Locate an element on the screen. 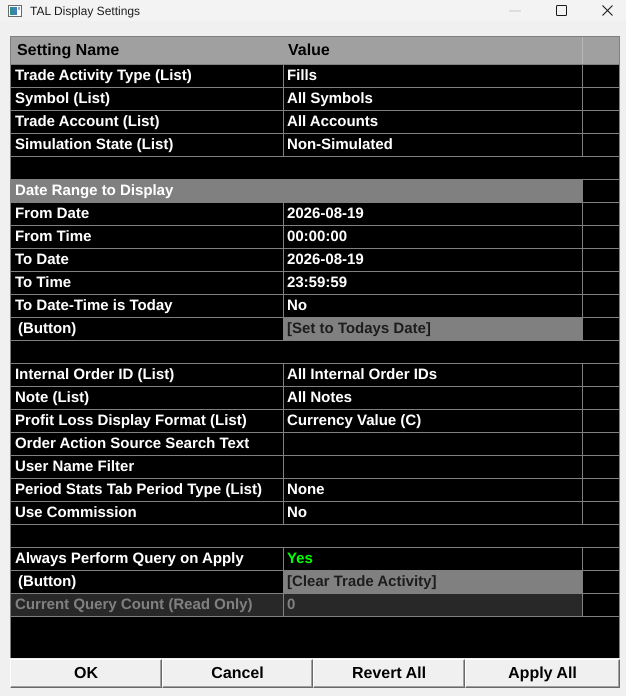  setting-value: All Accounts is located at coordinates (332, 121).